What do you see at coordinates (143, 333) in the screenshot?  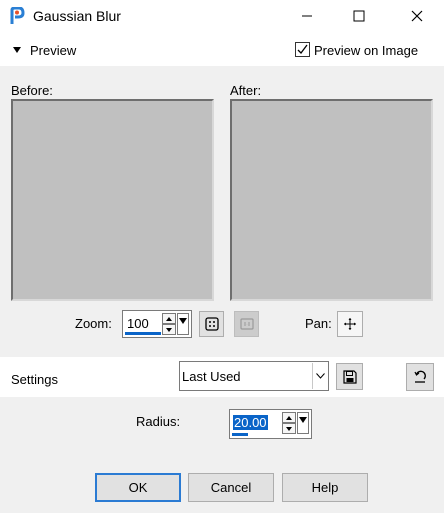 I see `zoom-slider-bar` at bounding box center [143, 333].